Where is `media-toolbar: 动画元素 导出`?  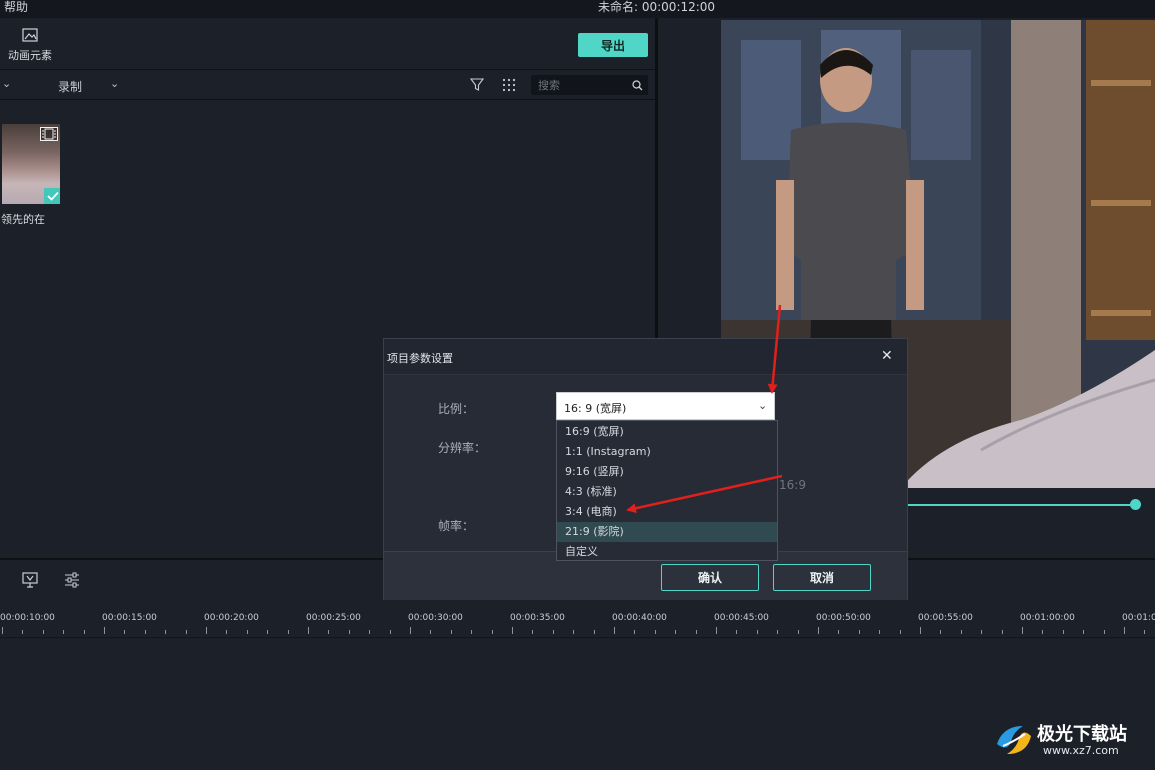
media-toolbar: 动画元素 导出 is located at coordinates (328, 44).